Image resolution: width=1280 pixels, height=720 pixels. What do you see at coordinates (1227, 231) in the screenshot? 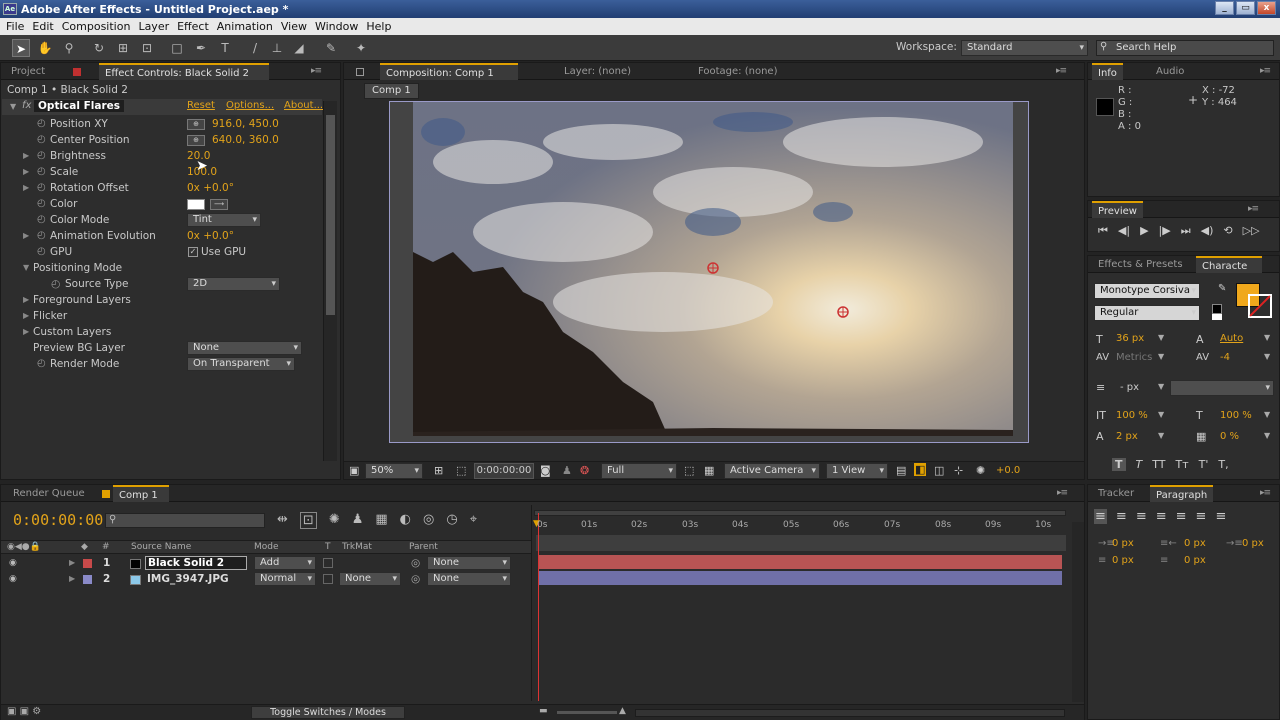
I see `loop-icon: ⟲` at bounding box center [1227, 231].